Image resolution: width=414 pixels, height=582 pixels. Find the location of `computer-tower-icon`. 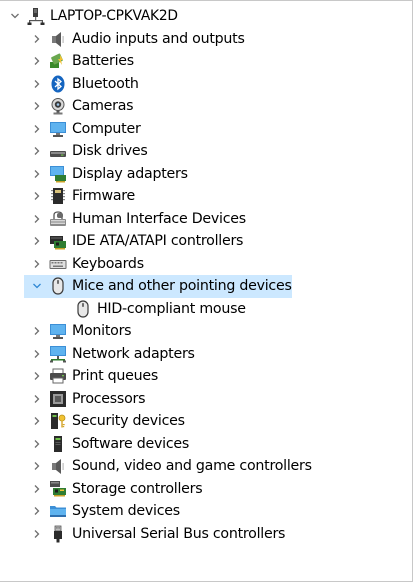

computer-tower-icon is located at coordinates (36, 16).